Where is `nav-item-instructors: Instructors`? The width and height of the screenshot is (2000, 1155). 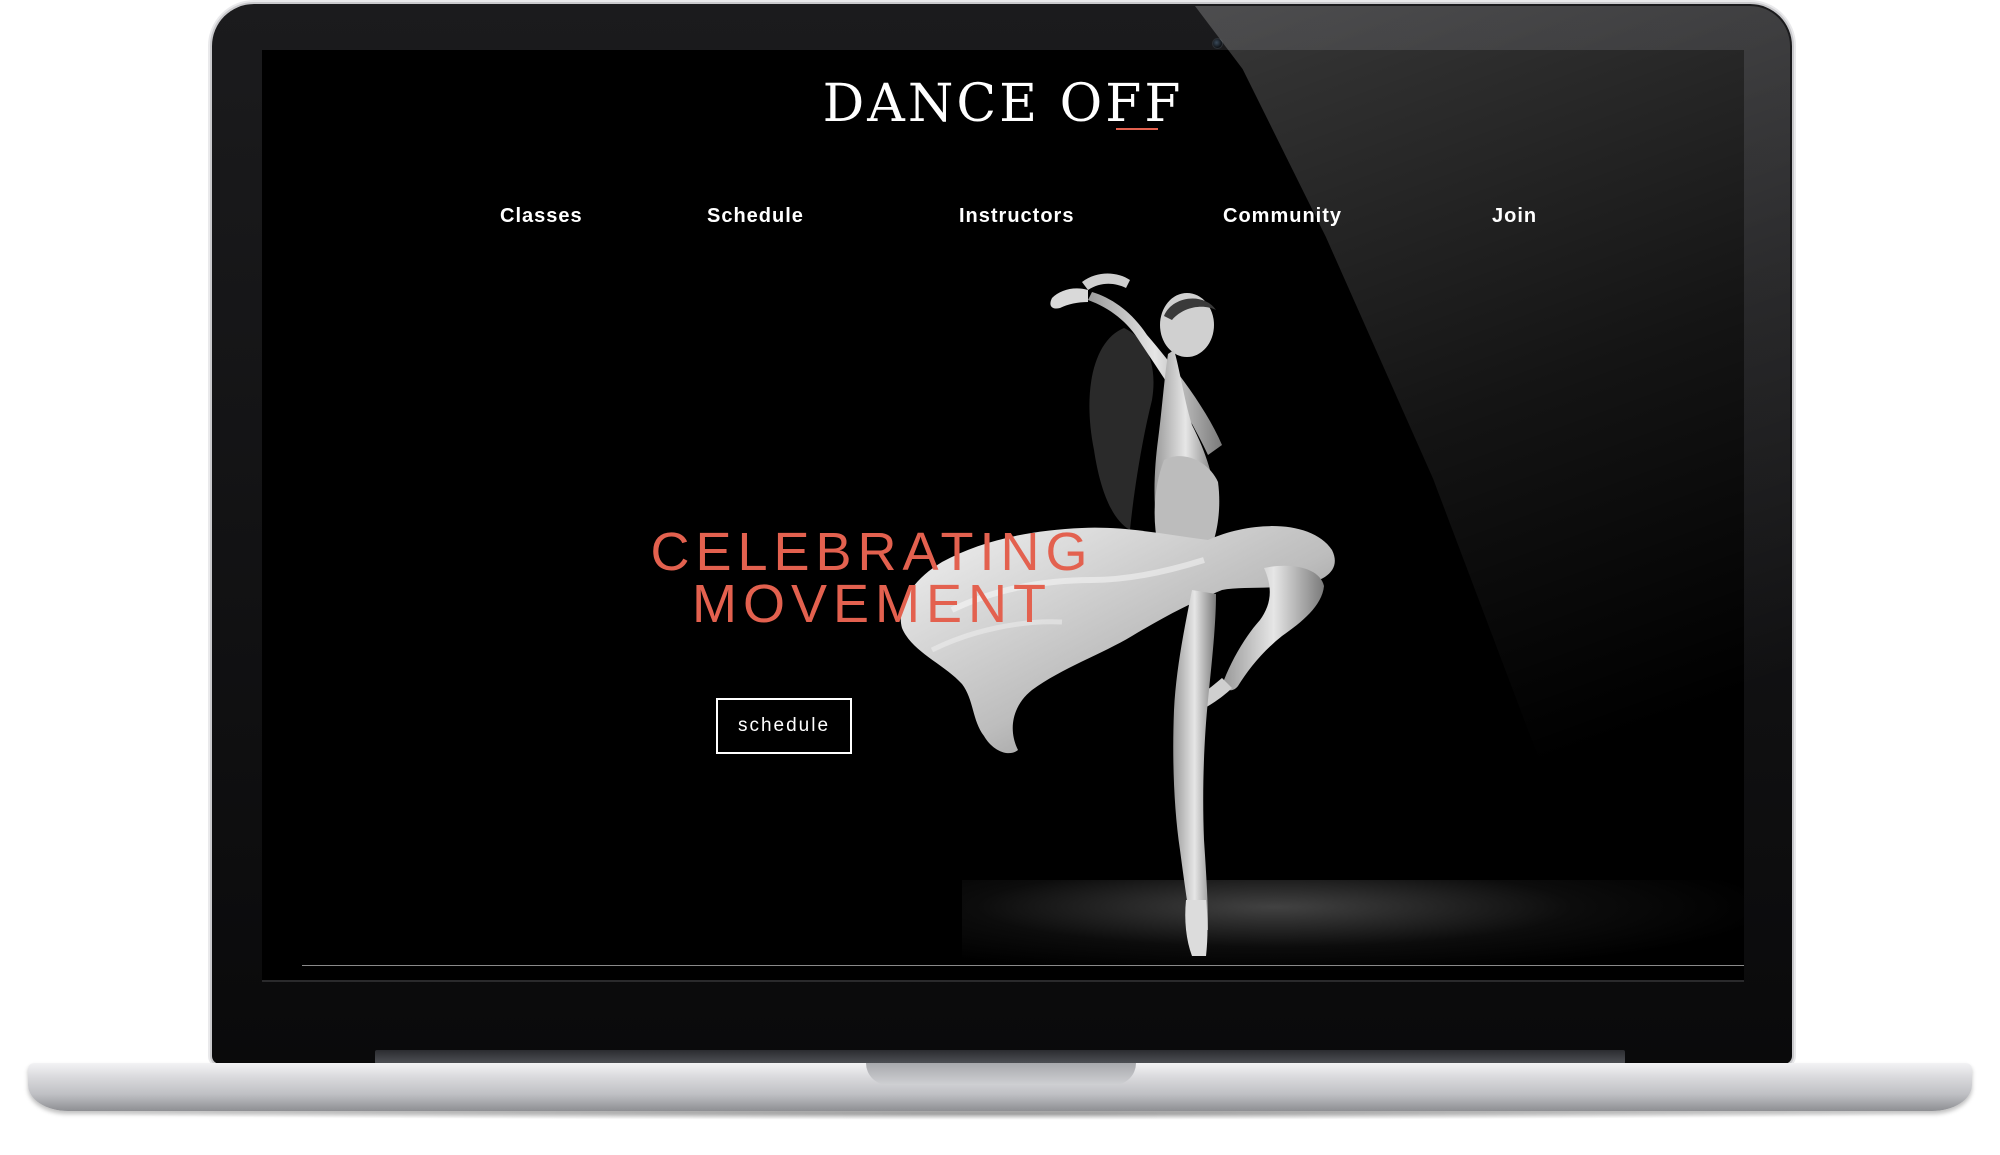
nav-item-instructors: Instructors is located at coordinates (1016, 216).